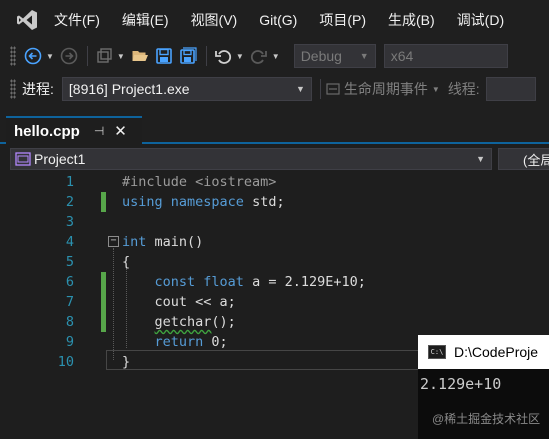 This screenshot has width=549, height=439. I want to click on code-line: 8 getchar();, so click(274, 322).